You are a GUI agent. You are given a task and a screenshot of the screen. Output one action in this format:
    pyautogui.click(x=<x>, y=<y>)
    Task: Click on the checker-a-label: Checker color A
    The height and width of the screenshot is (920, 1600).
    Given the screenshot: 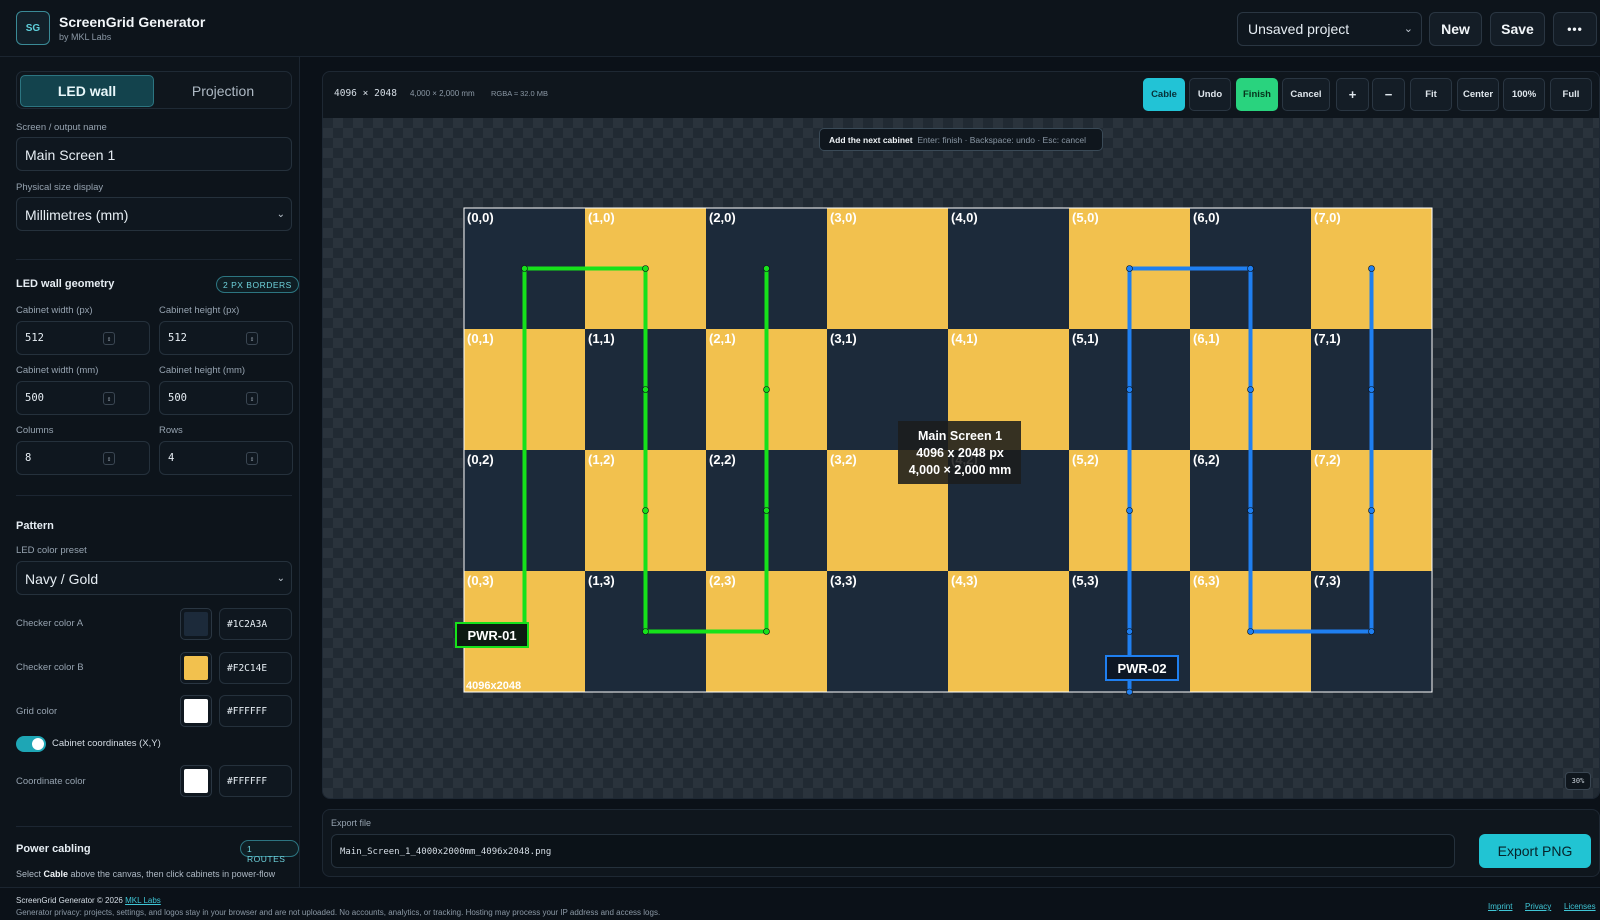 What is the action you would take?
    pyautogui.click(x=50, y=623)
    